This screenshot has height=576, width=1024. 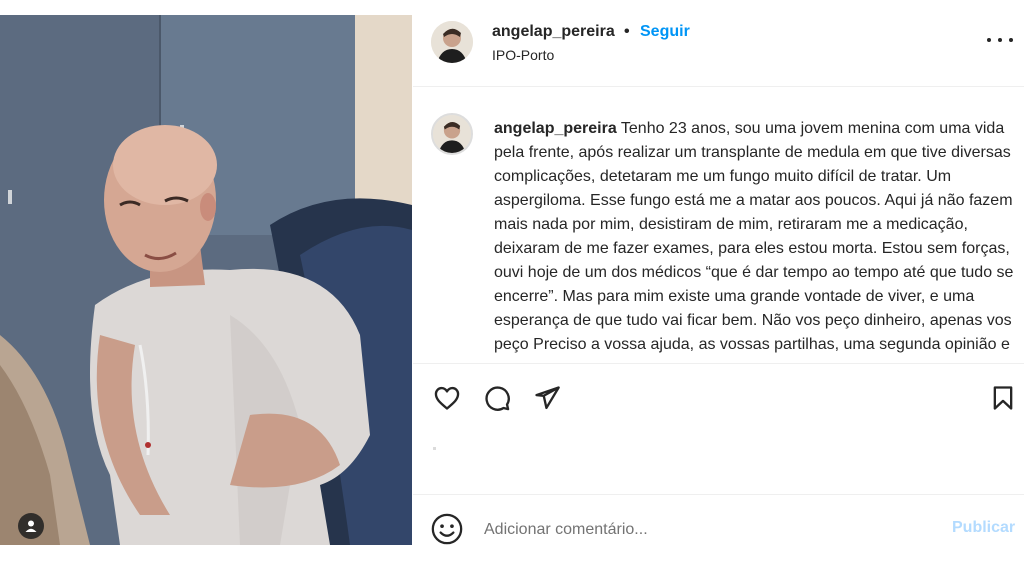 I want to click on heart-icon, so click(x=447, y=398).